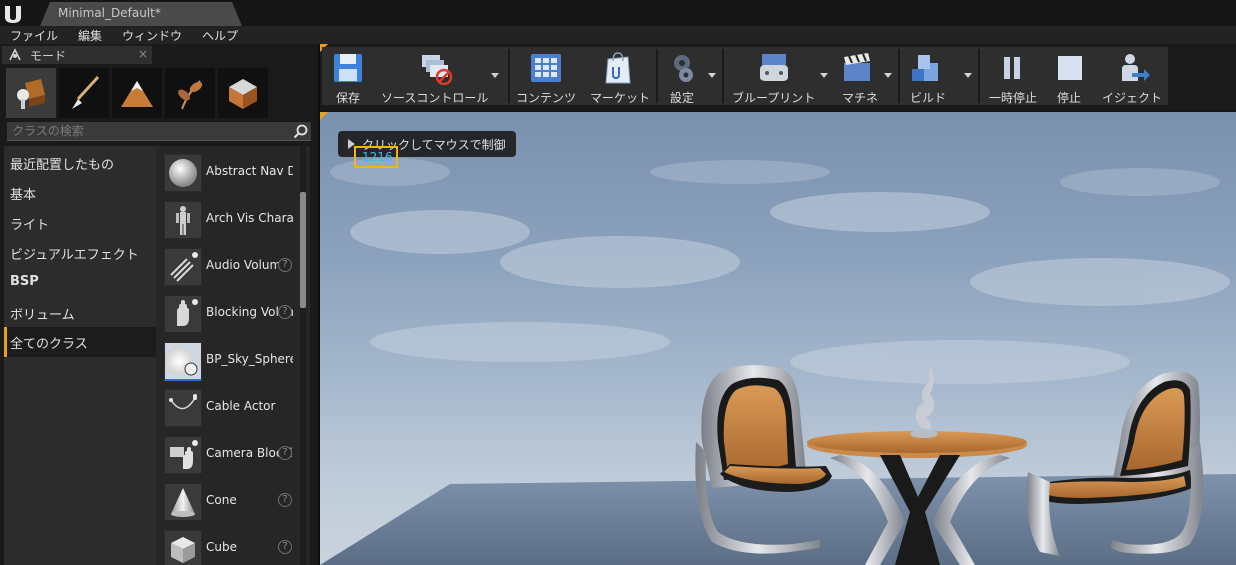 The height and width of the screenshot is (565, 1236). What do you see at coordinates (300, 131) in the screenshot?
I see `search-icon` at bounding box center [300, 131].